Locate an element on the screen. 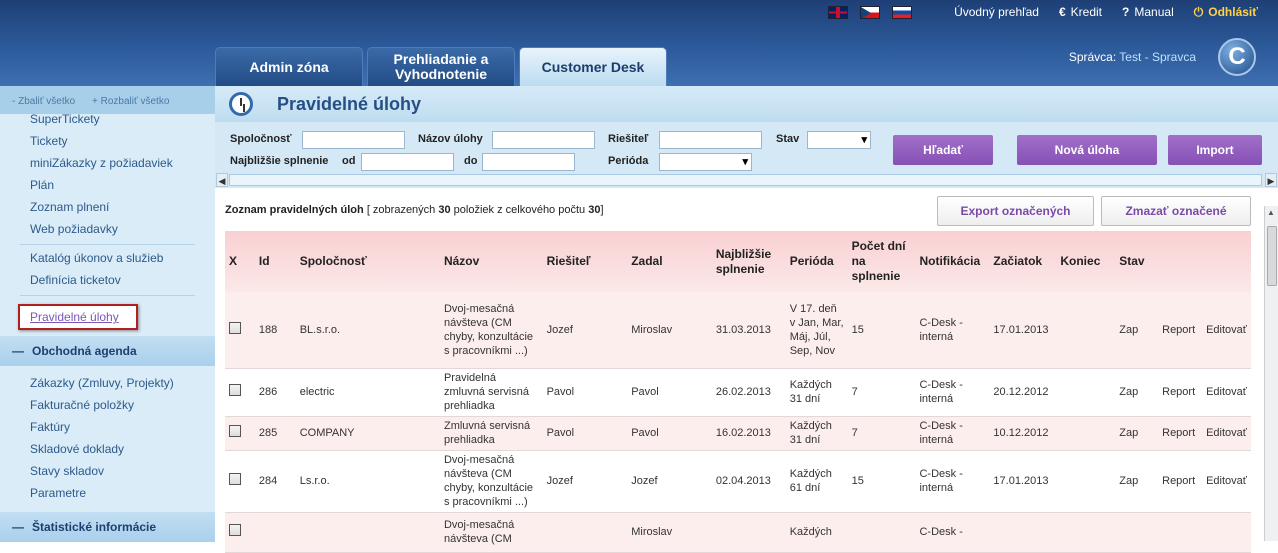 The image size is (1278, 553). credit-link: € Kredit is located at coordinates (1080, 12).